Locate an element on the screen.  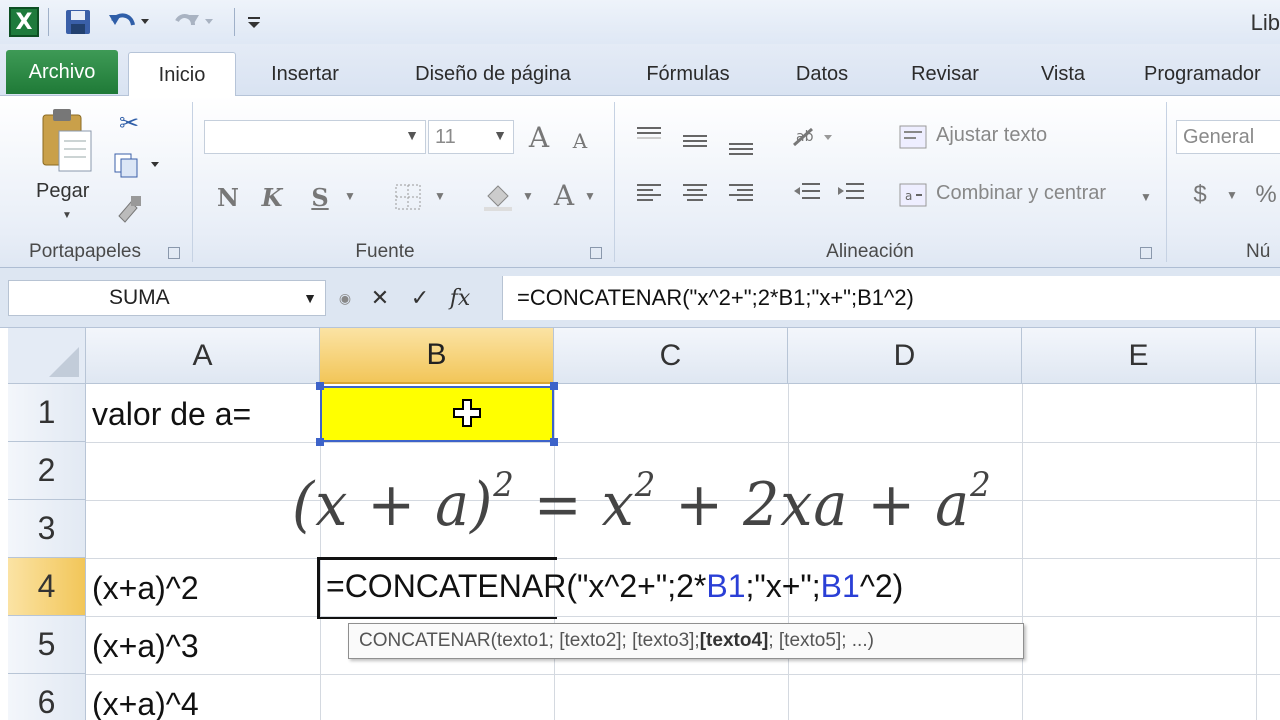
equation-lhs: (x + a) is located at coordinates (393, 505).